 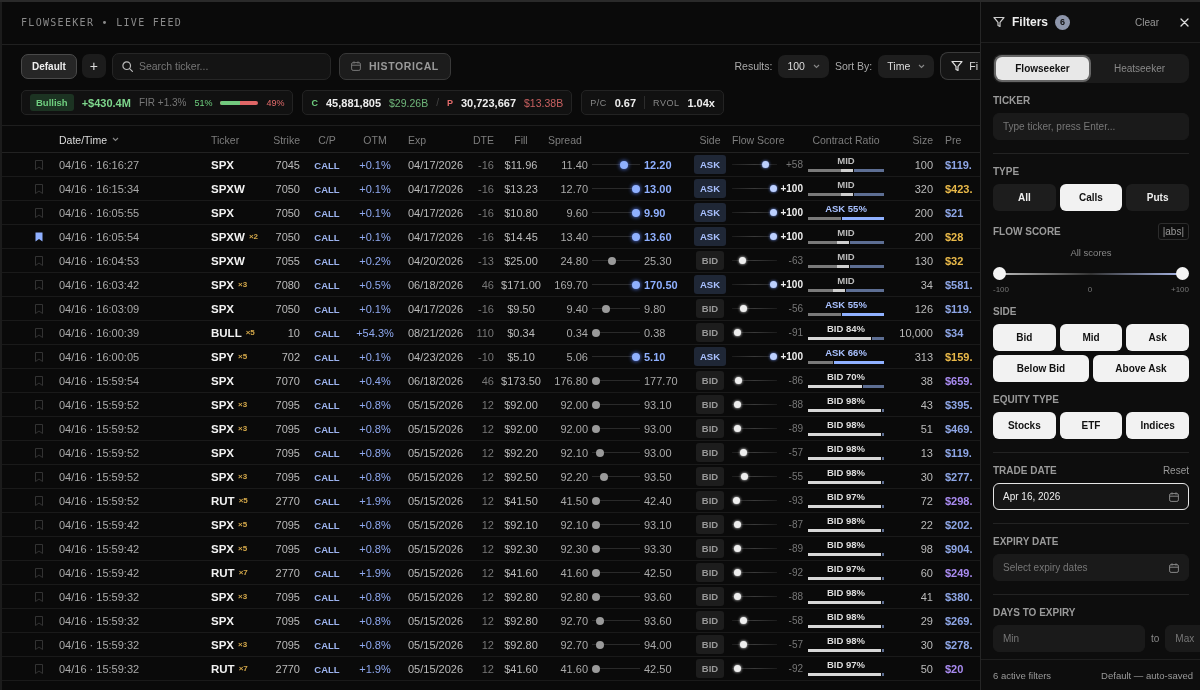 I want to click on expiry-date: 05/15/2026, so click(x=436, y=572).